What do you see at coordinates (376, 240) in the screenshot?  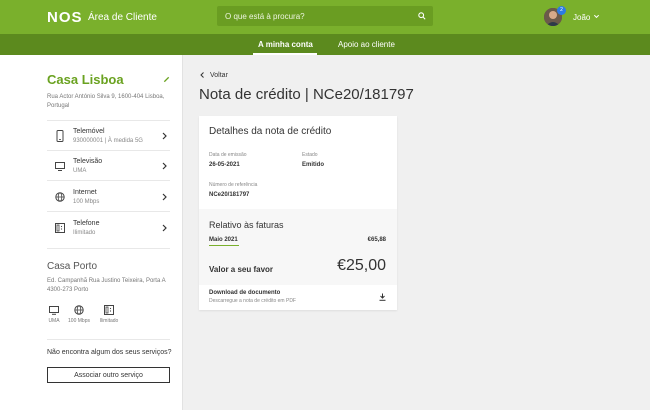 I see `invoice-amount: €65,88` at bounding box center [376, 240].